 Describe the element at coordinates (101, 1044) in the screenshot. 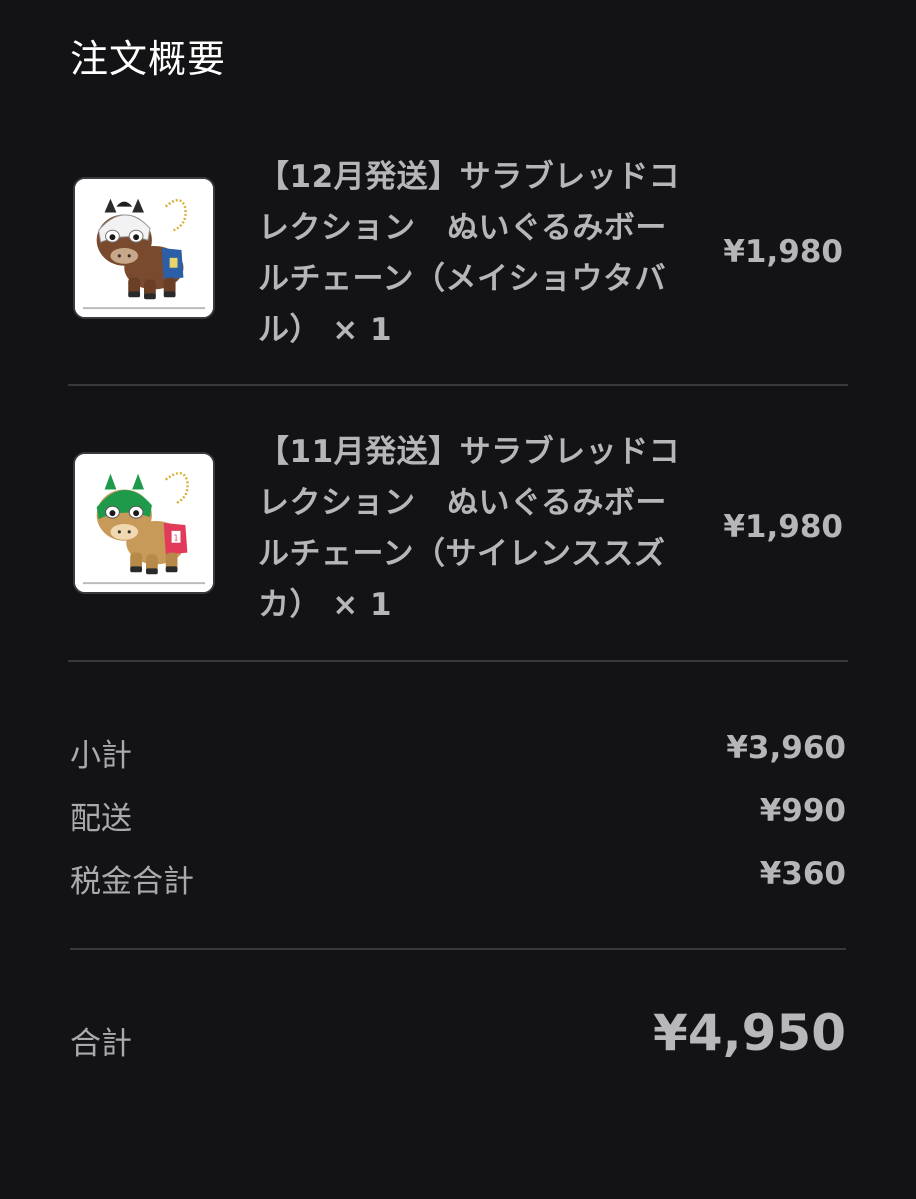

I see `total-label: 合計` at that location.